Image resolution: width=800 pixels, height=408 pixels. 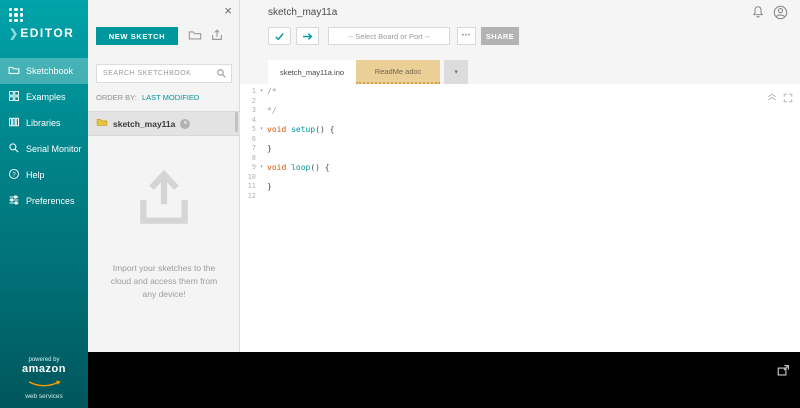 What do you see at coordinates (44, 369) in the screenshot?
I see `amazon-brand: amazon` at bounding box center [44, 369].